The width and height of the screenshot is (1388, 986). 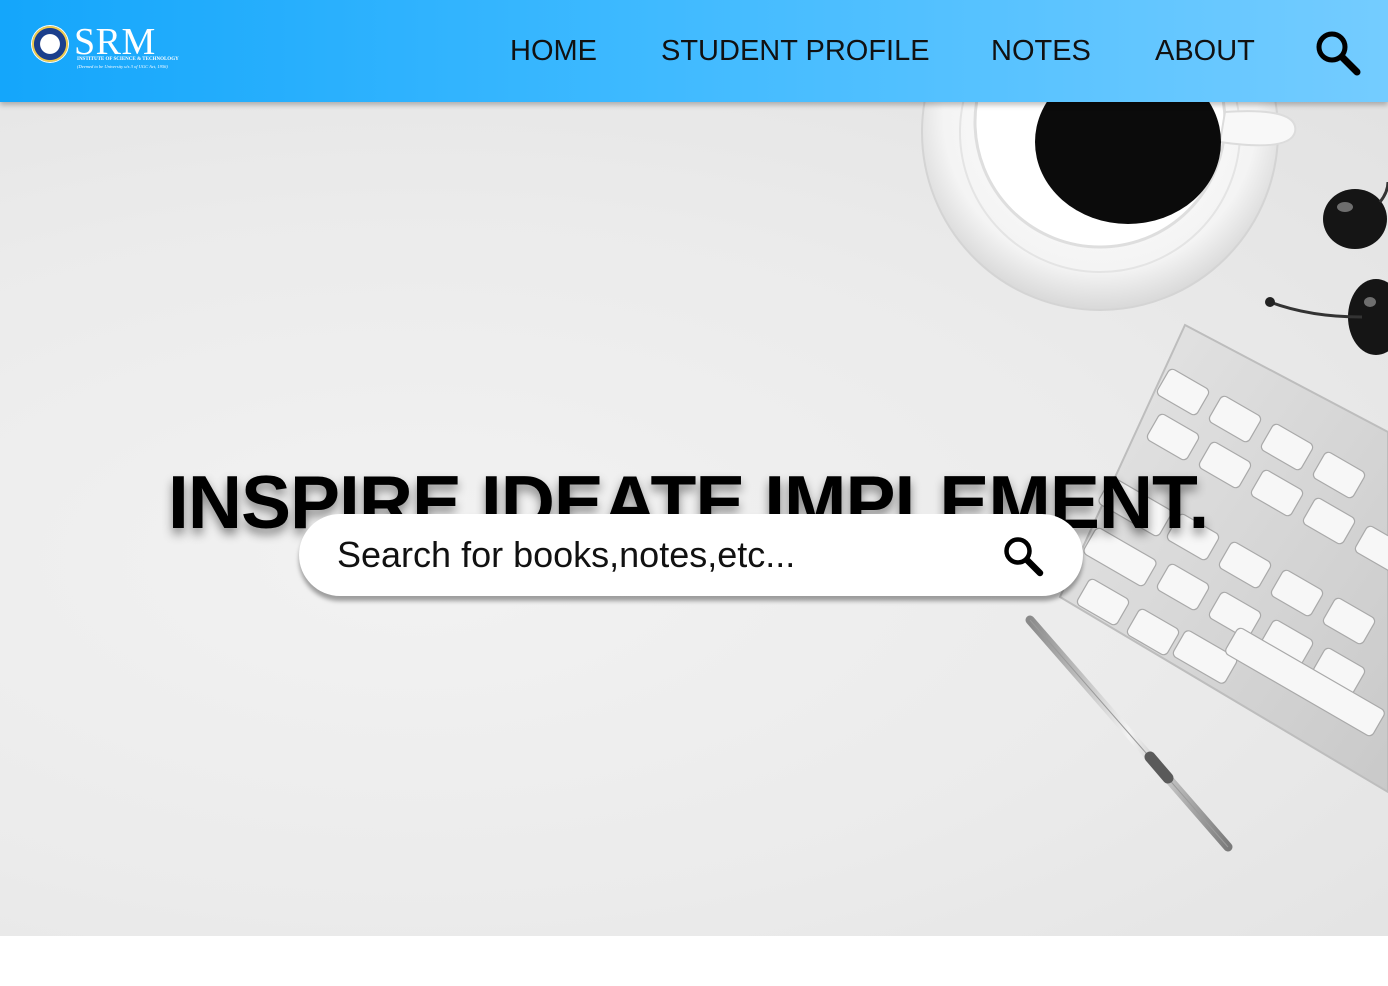 What do you see at coordinates (795, 51) in the screenshot?
I see `nav-student-profile-link: STUDENT PROFILE` at bounding box center [795, 51].